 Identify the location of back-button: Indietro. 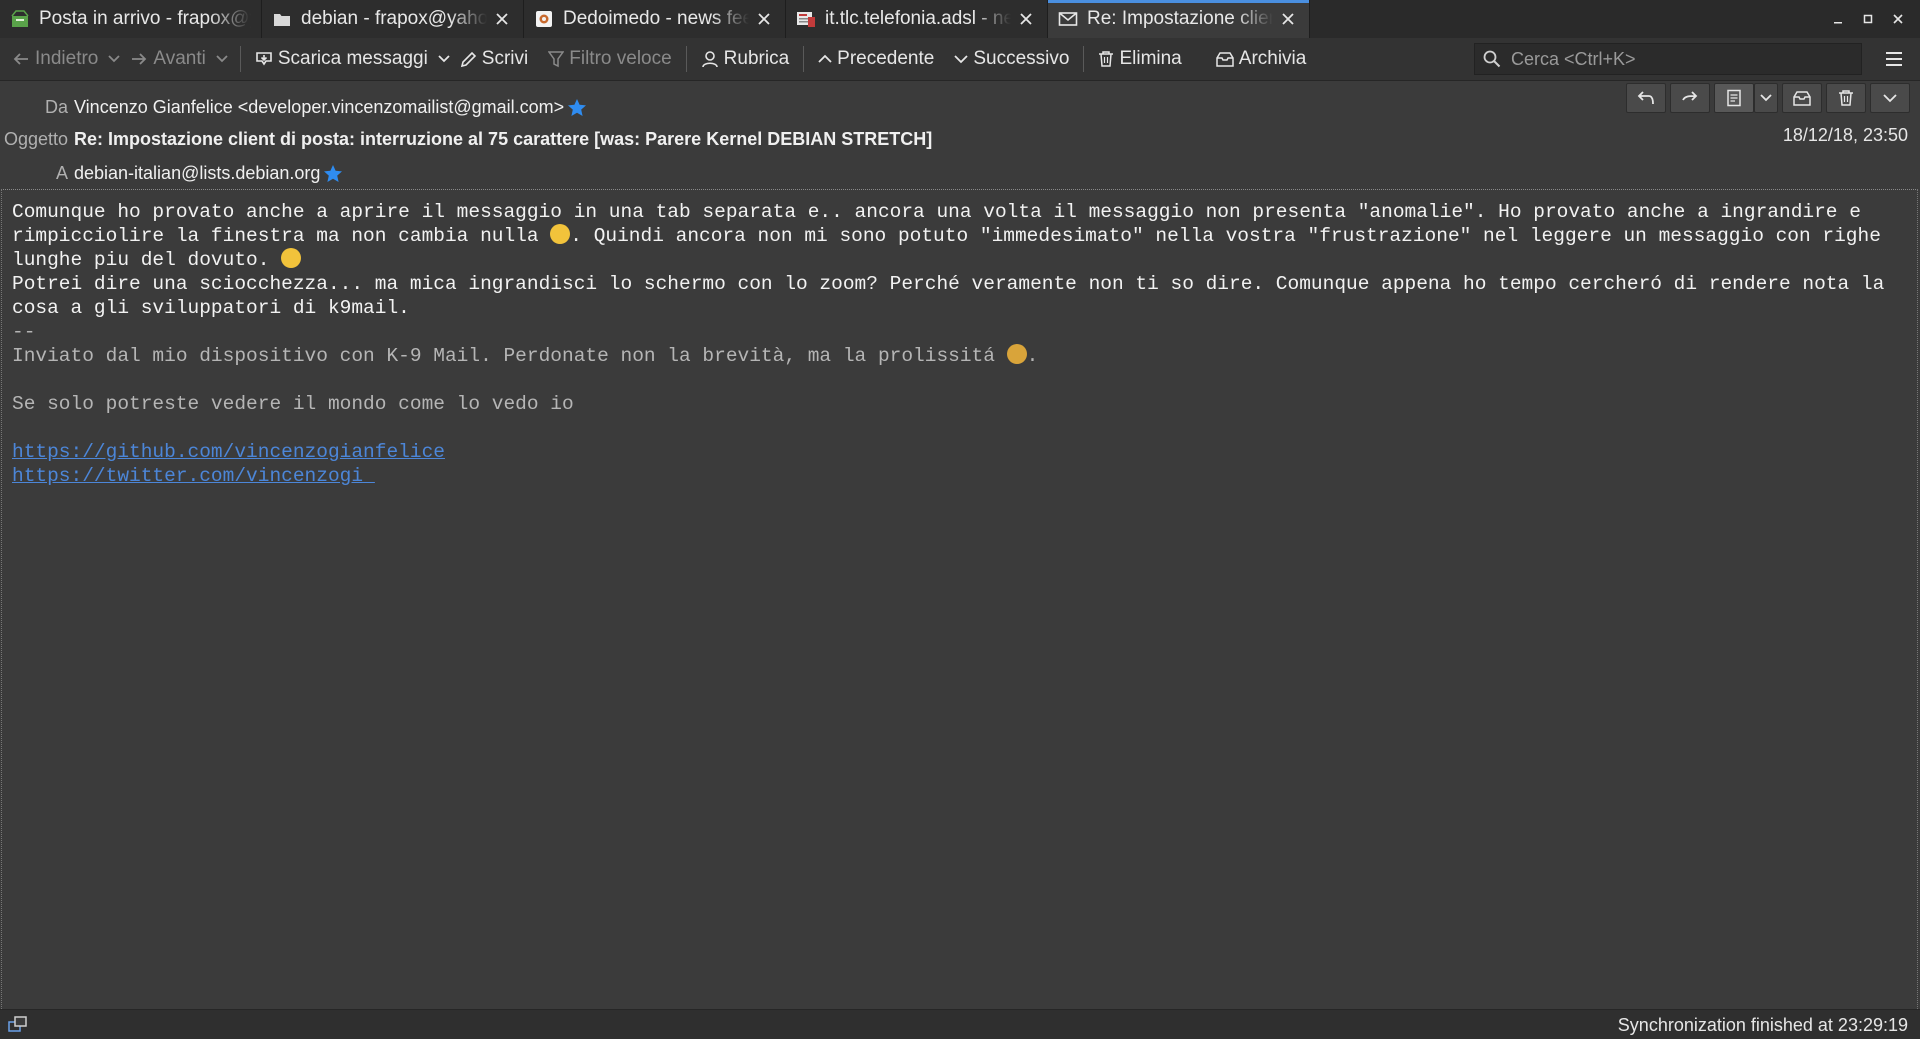
(55, 59).